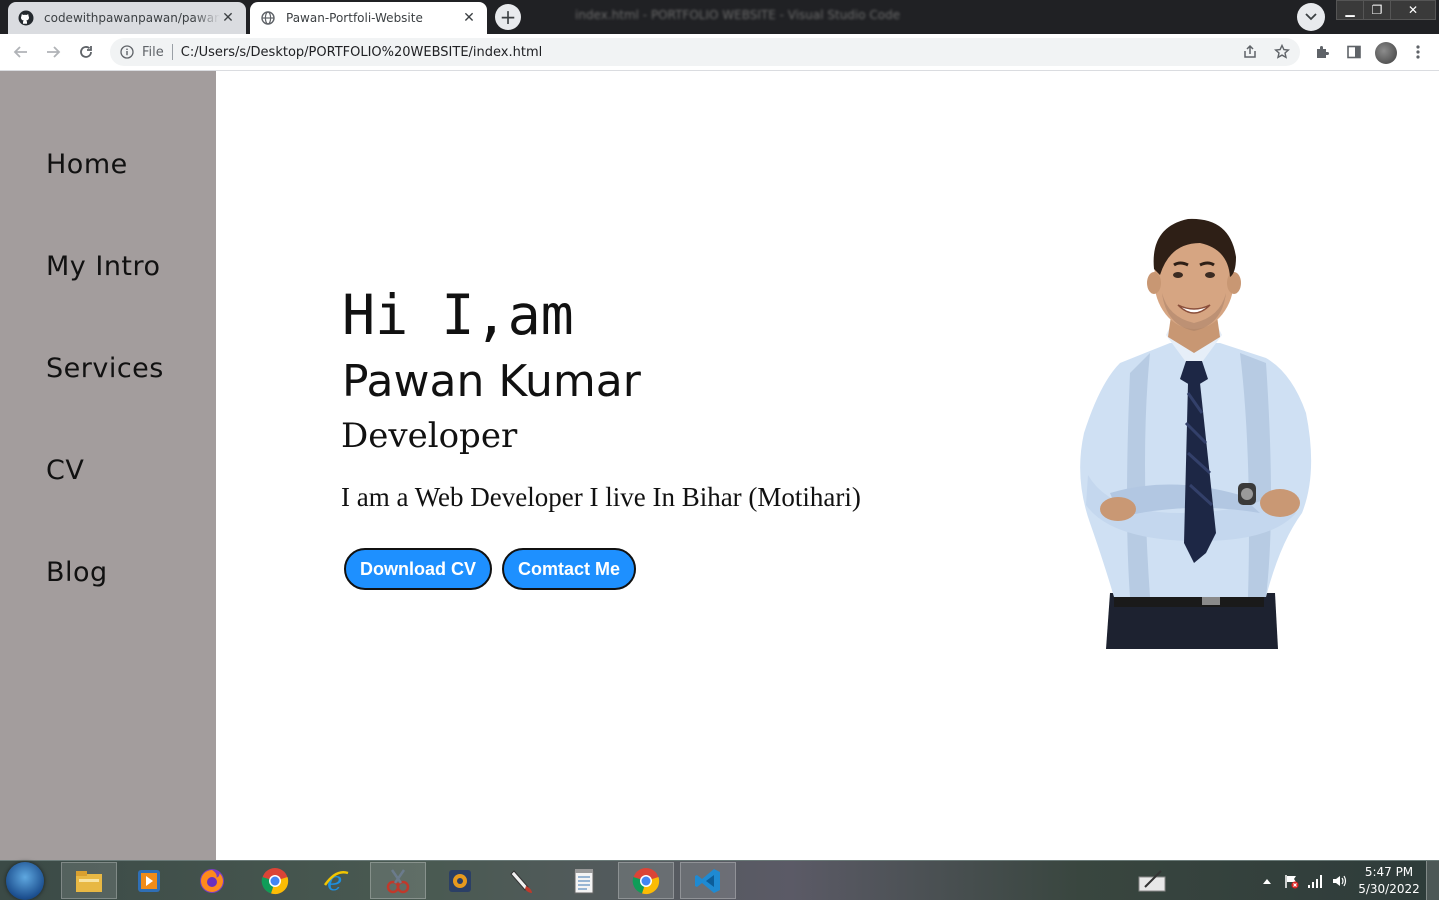  What do you see at coordinates (87, 164) in the screenshot?
I see `nav-home: Home` at bounding box center [87, 164].